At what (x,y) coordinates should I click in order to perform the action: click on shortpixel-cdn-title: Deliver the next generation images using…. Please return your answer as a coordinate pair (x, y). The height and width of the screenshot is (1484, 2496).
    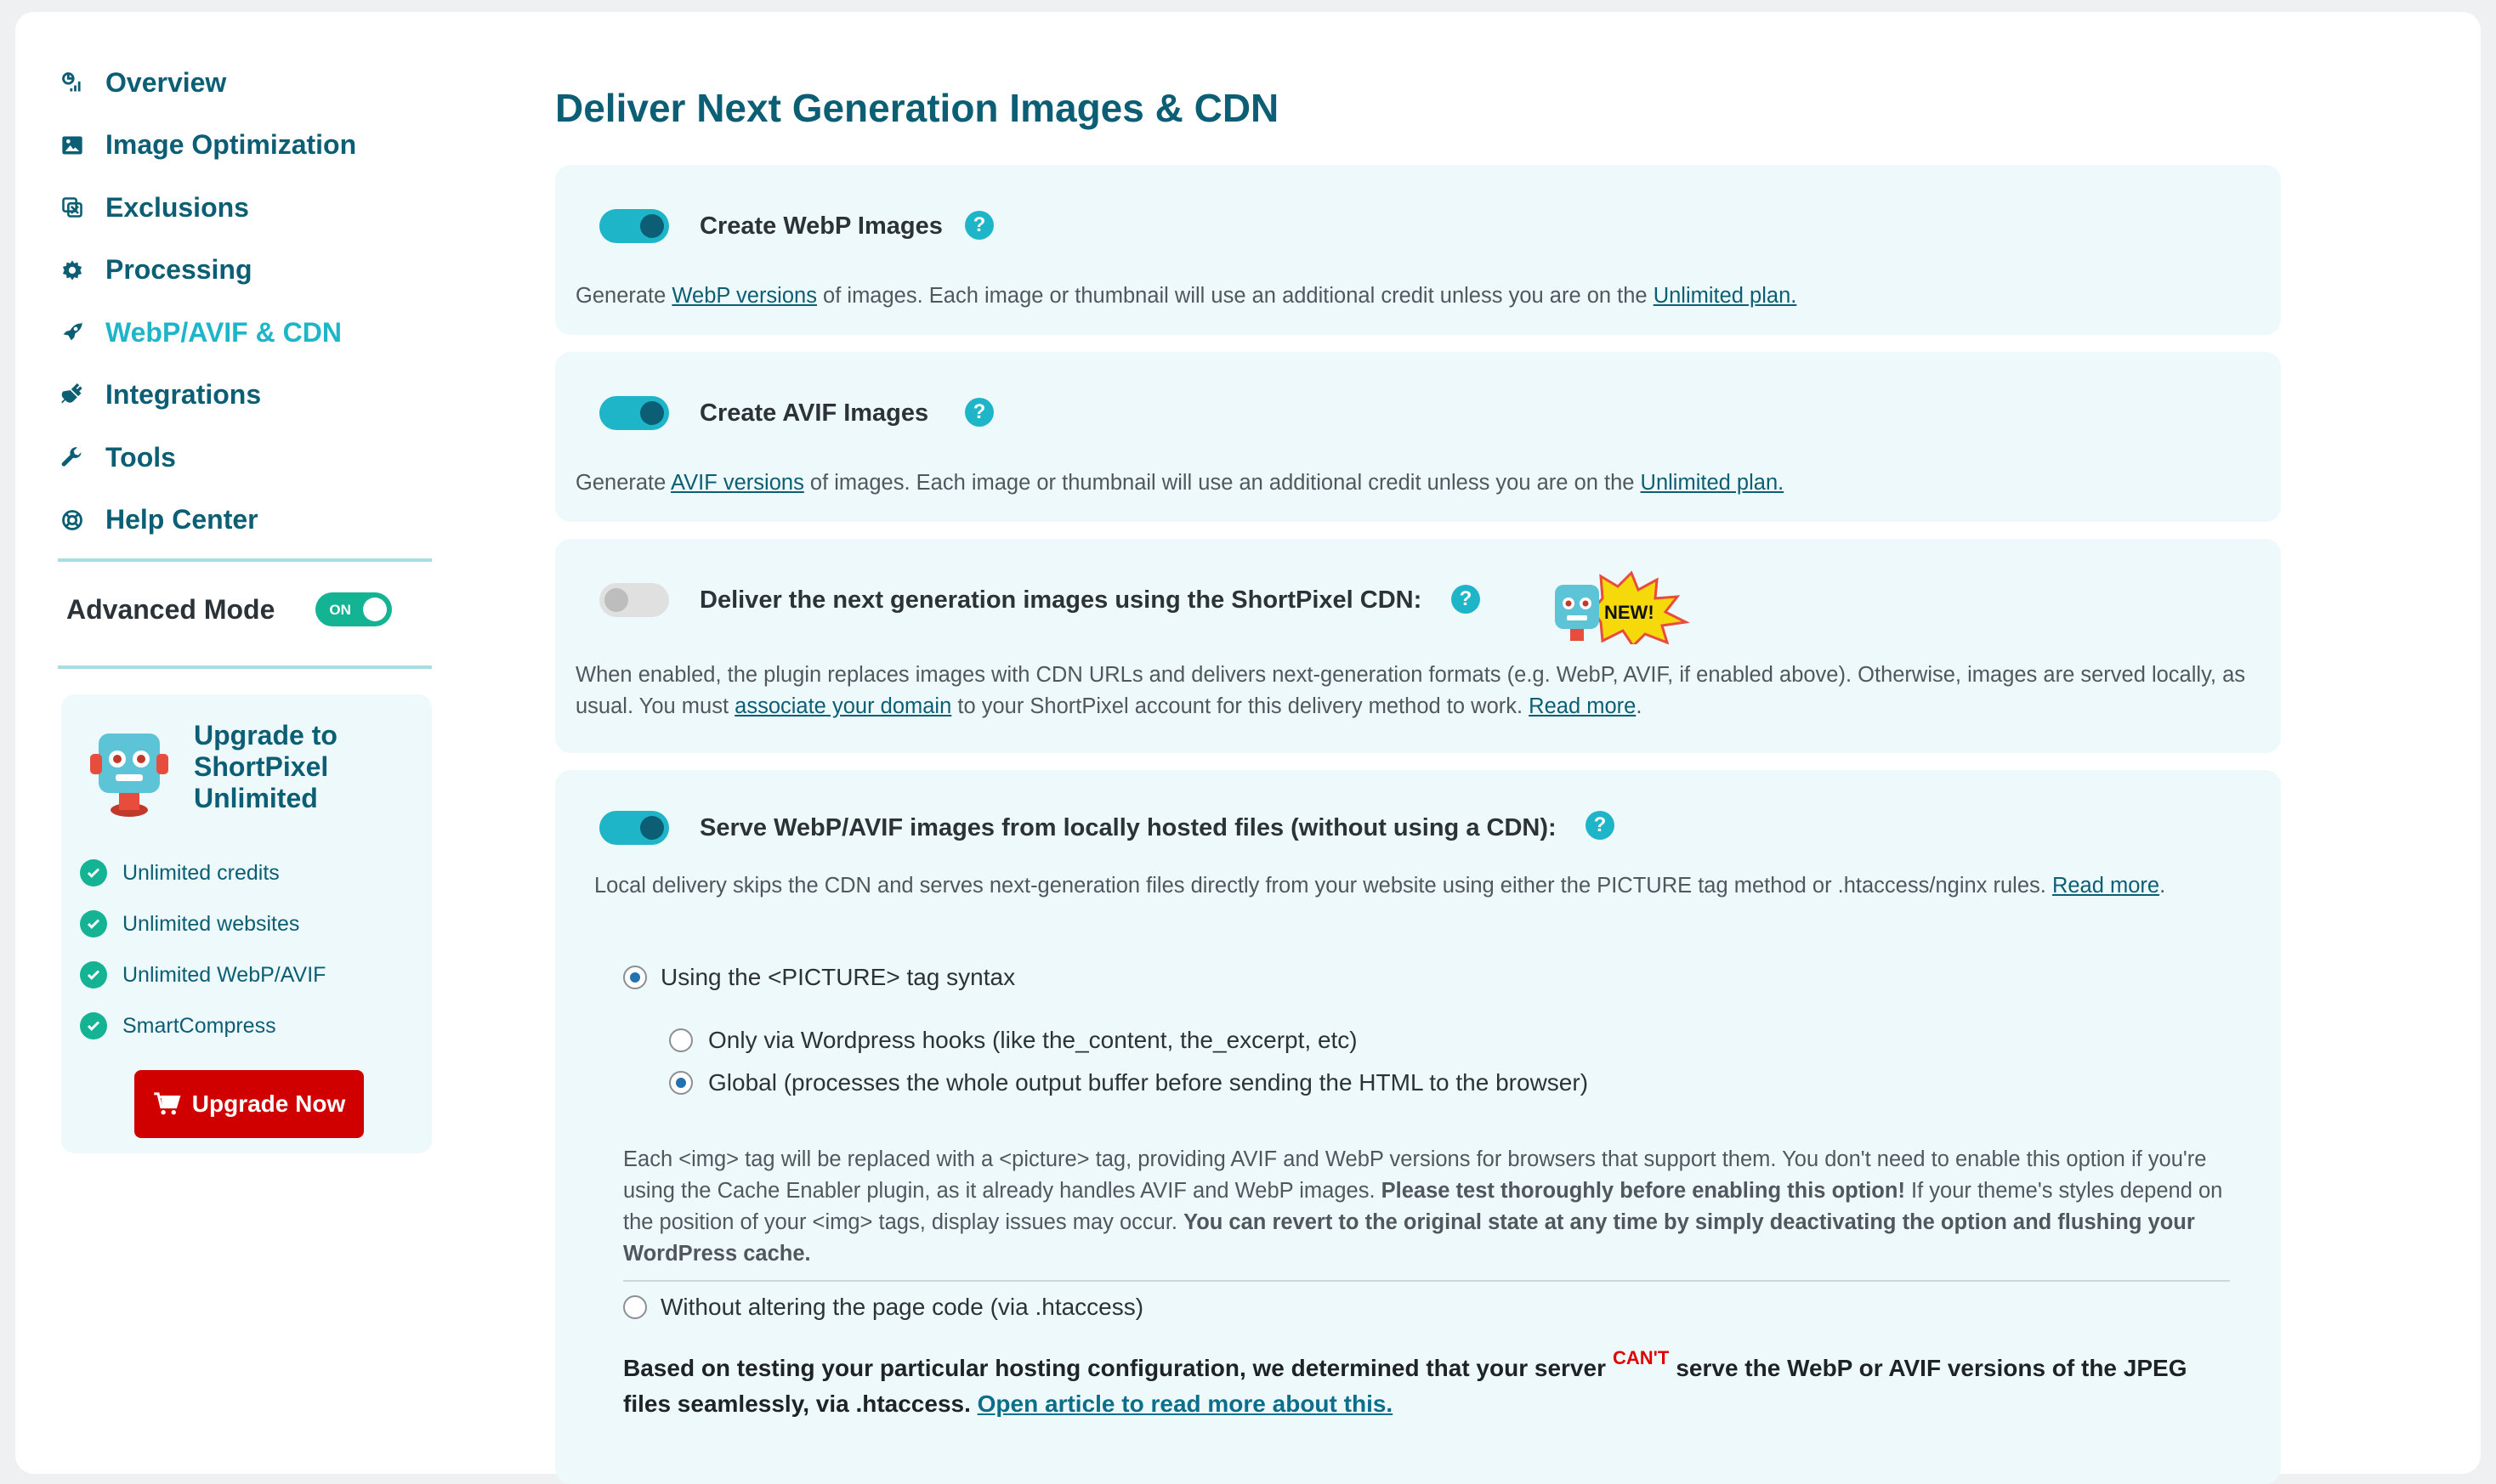
    Looking at the image, I should click on (1061, 600).